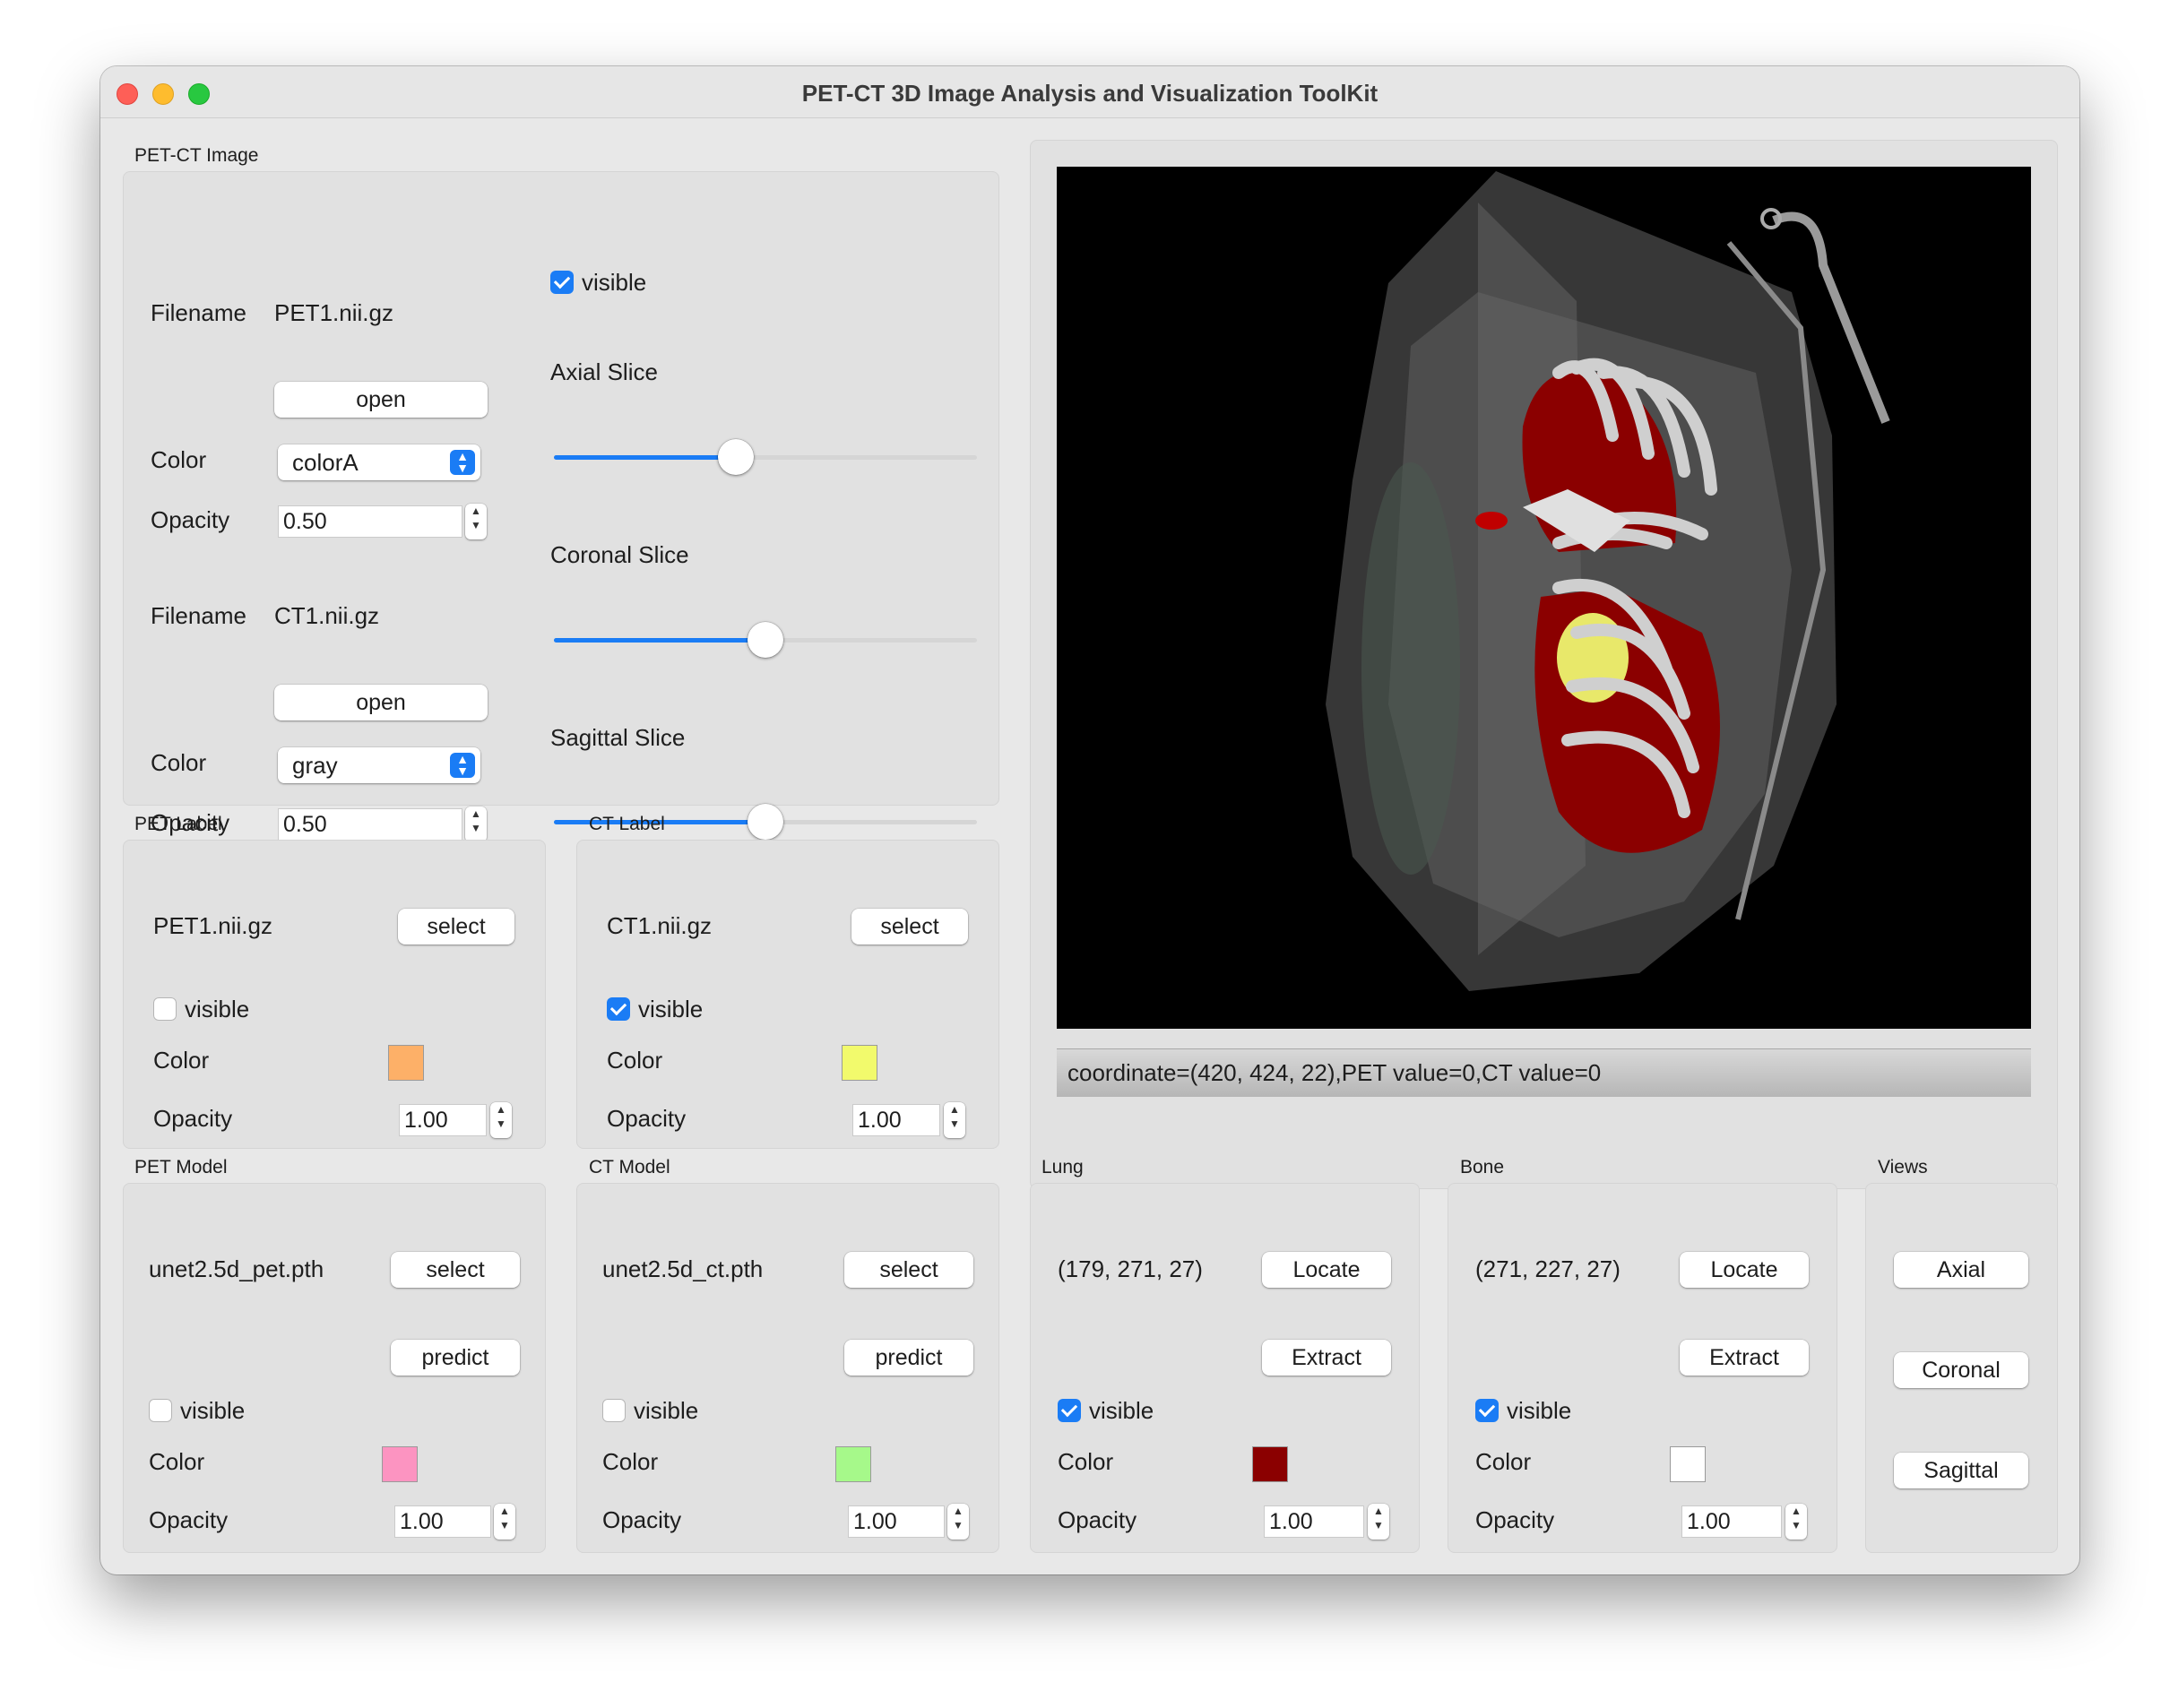  Describe the element at coordinates (196, 155) in the screenshot. I see `petct-group-title: PET-CT Image` at that location.